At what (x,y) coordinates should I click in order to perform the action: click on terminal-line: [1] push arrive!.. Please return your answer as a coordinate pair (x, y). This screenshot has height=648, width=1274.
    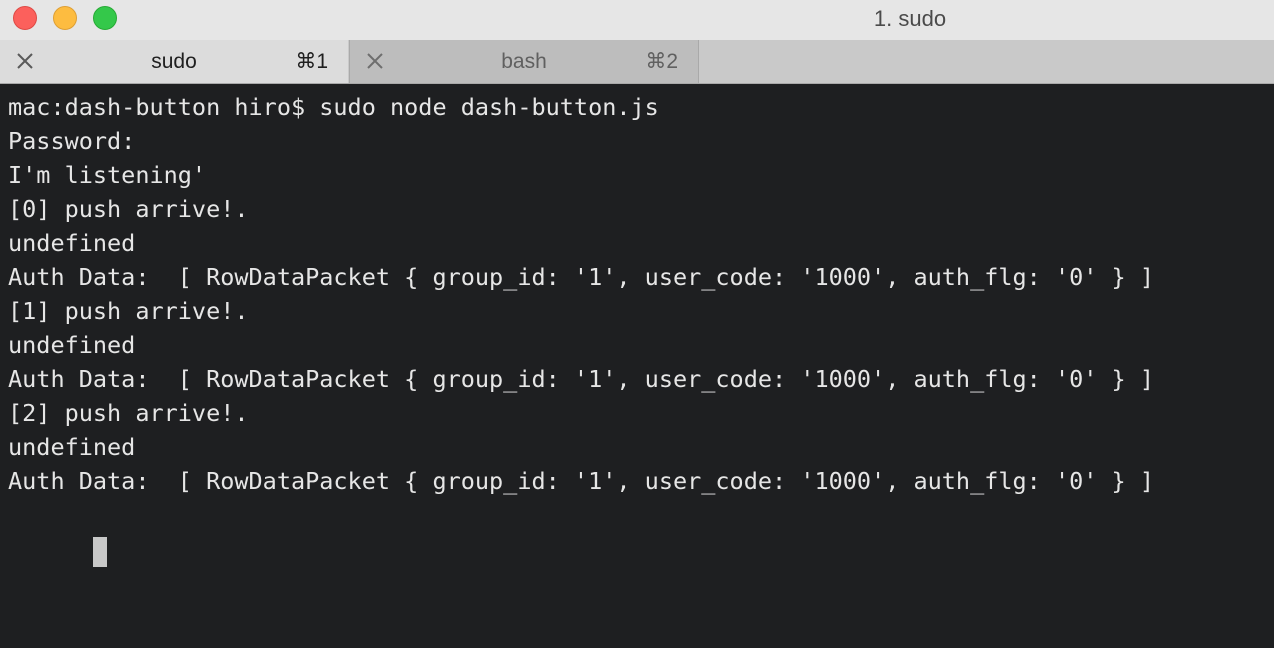
    Looking at the image, I should click on (128, 311).